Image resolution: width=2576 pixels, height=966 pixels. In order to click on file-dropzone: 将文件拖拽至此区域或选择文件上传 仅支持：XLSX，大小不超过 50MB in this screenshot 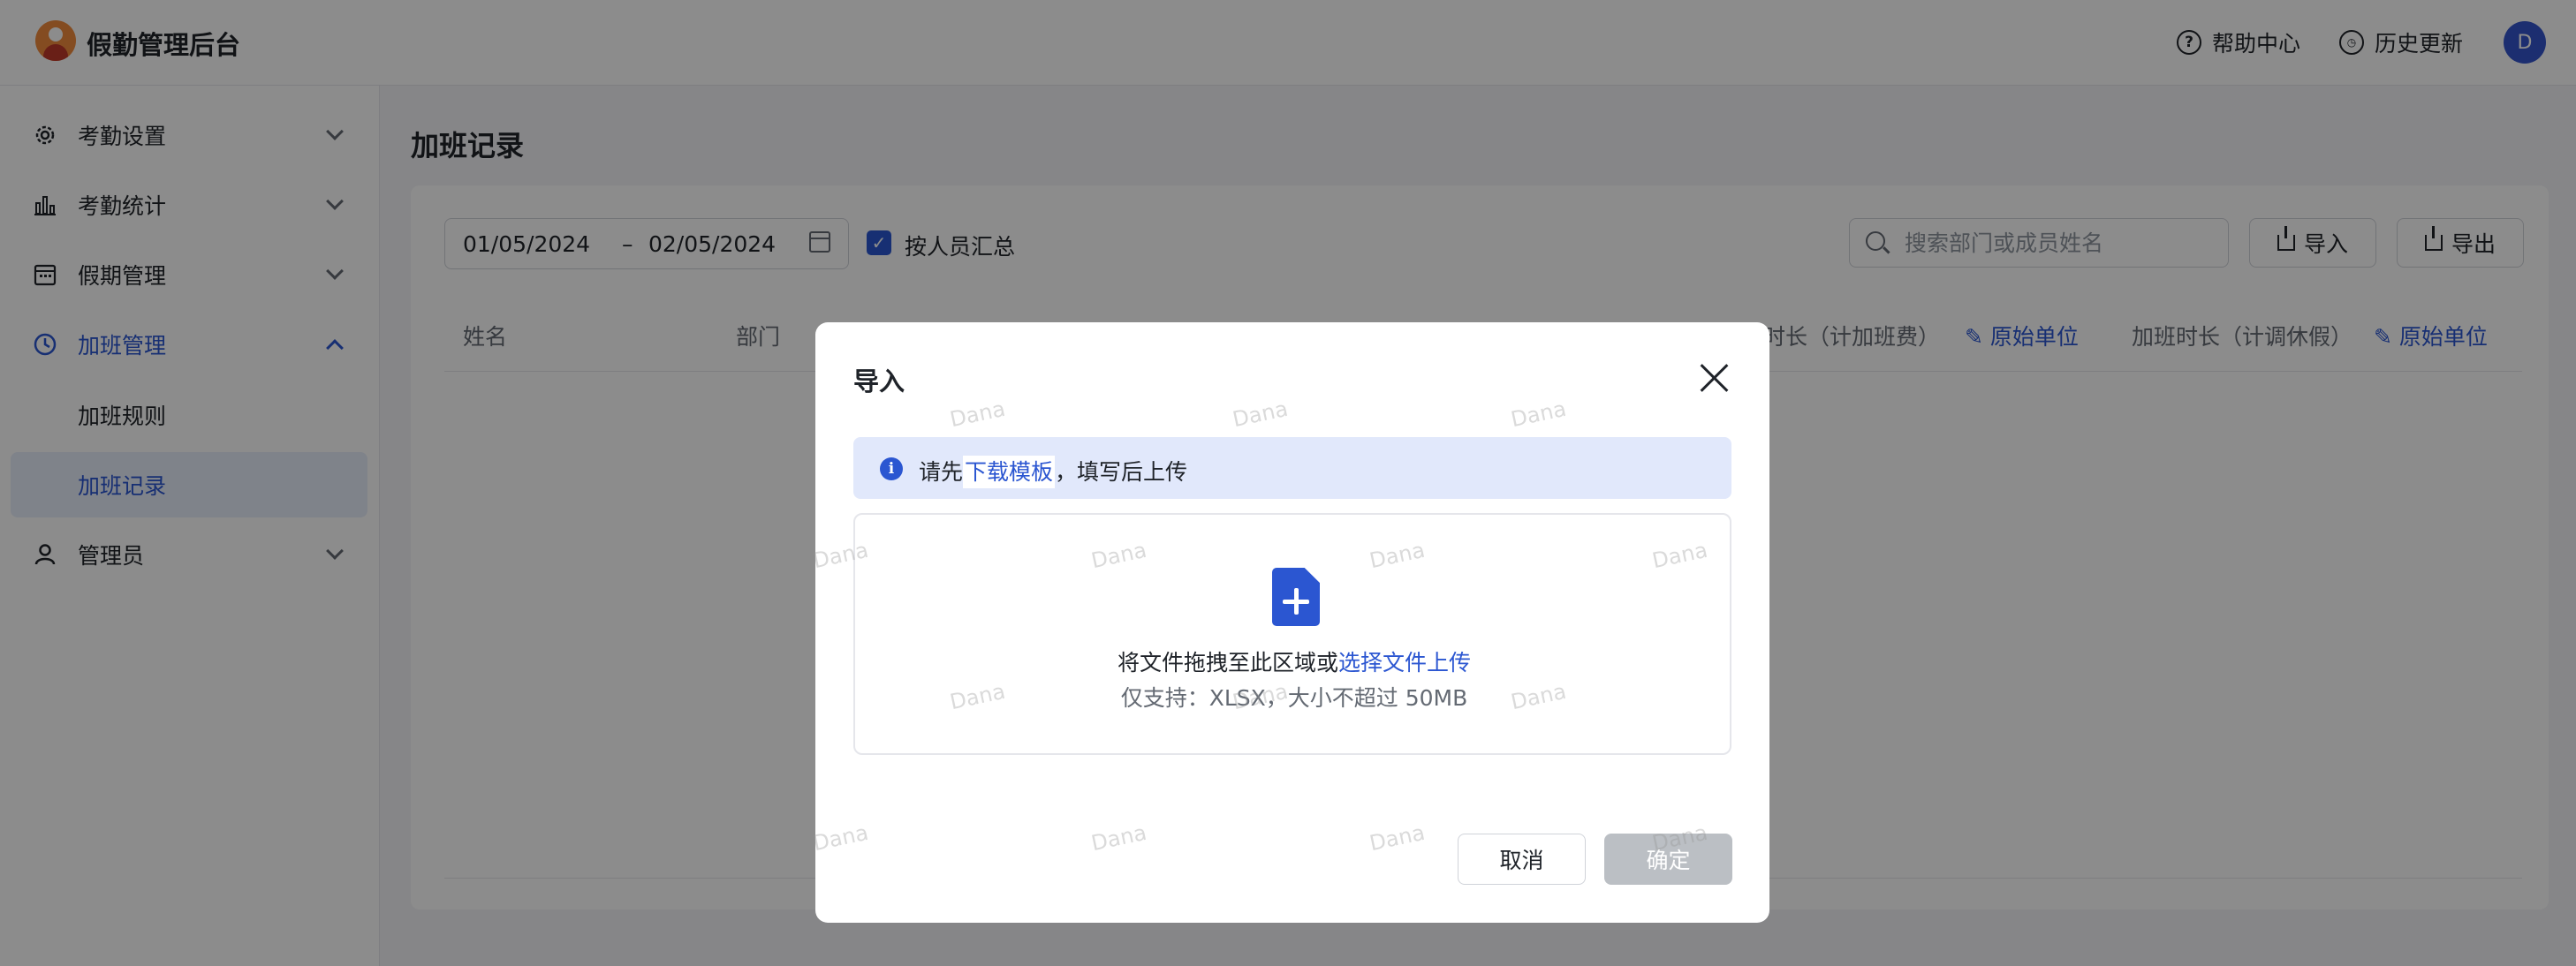, I will do `click(1292, 634)`.